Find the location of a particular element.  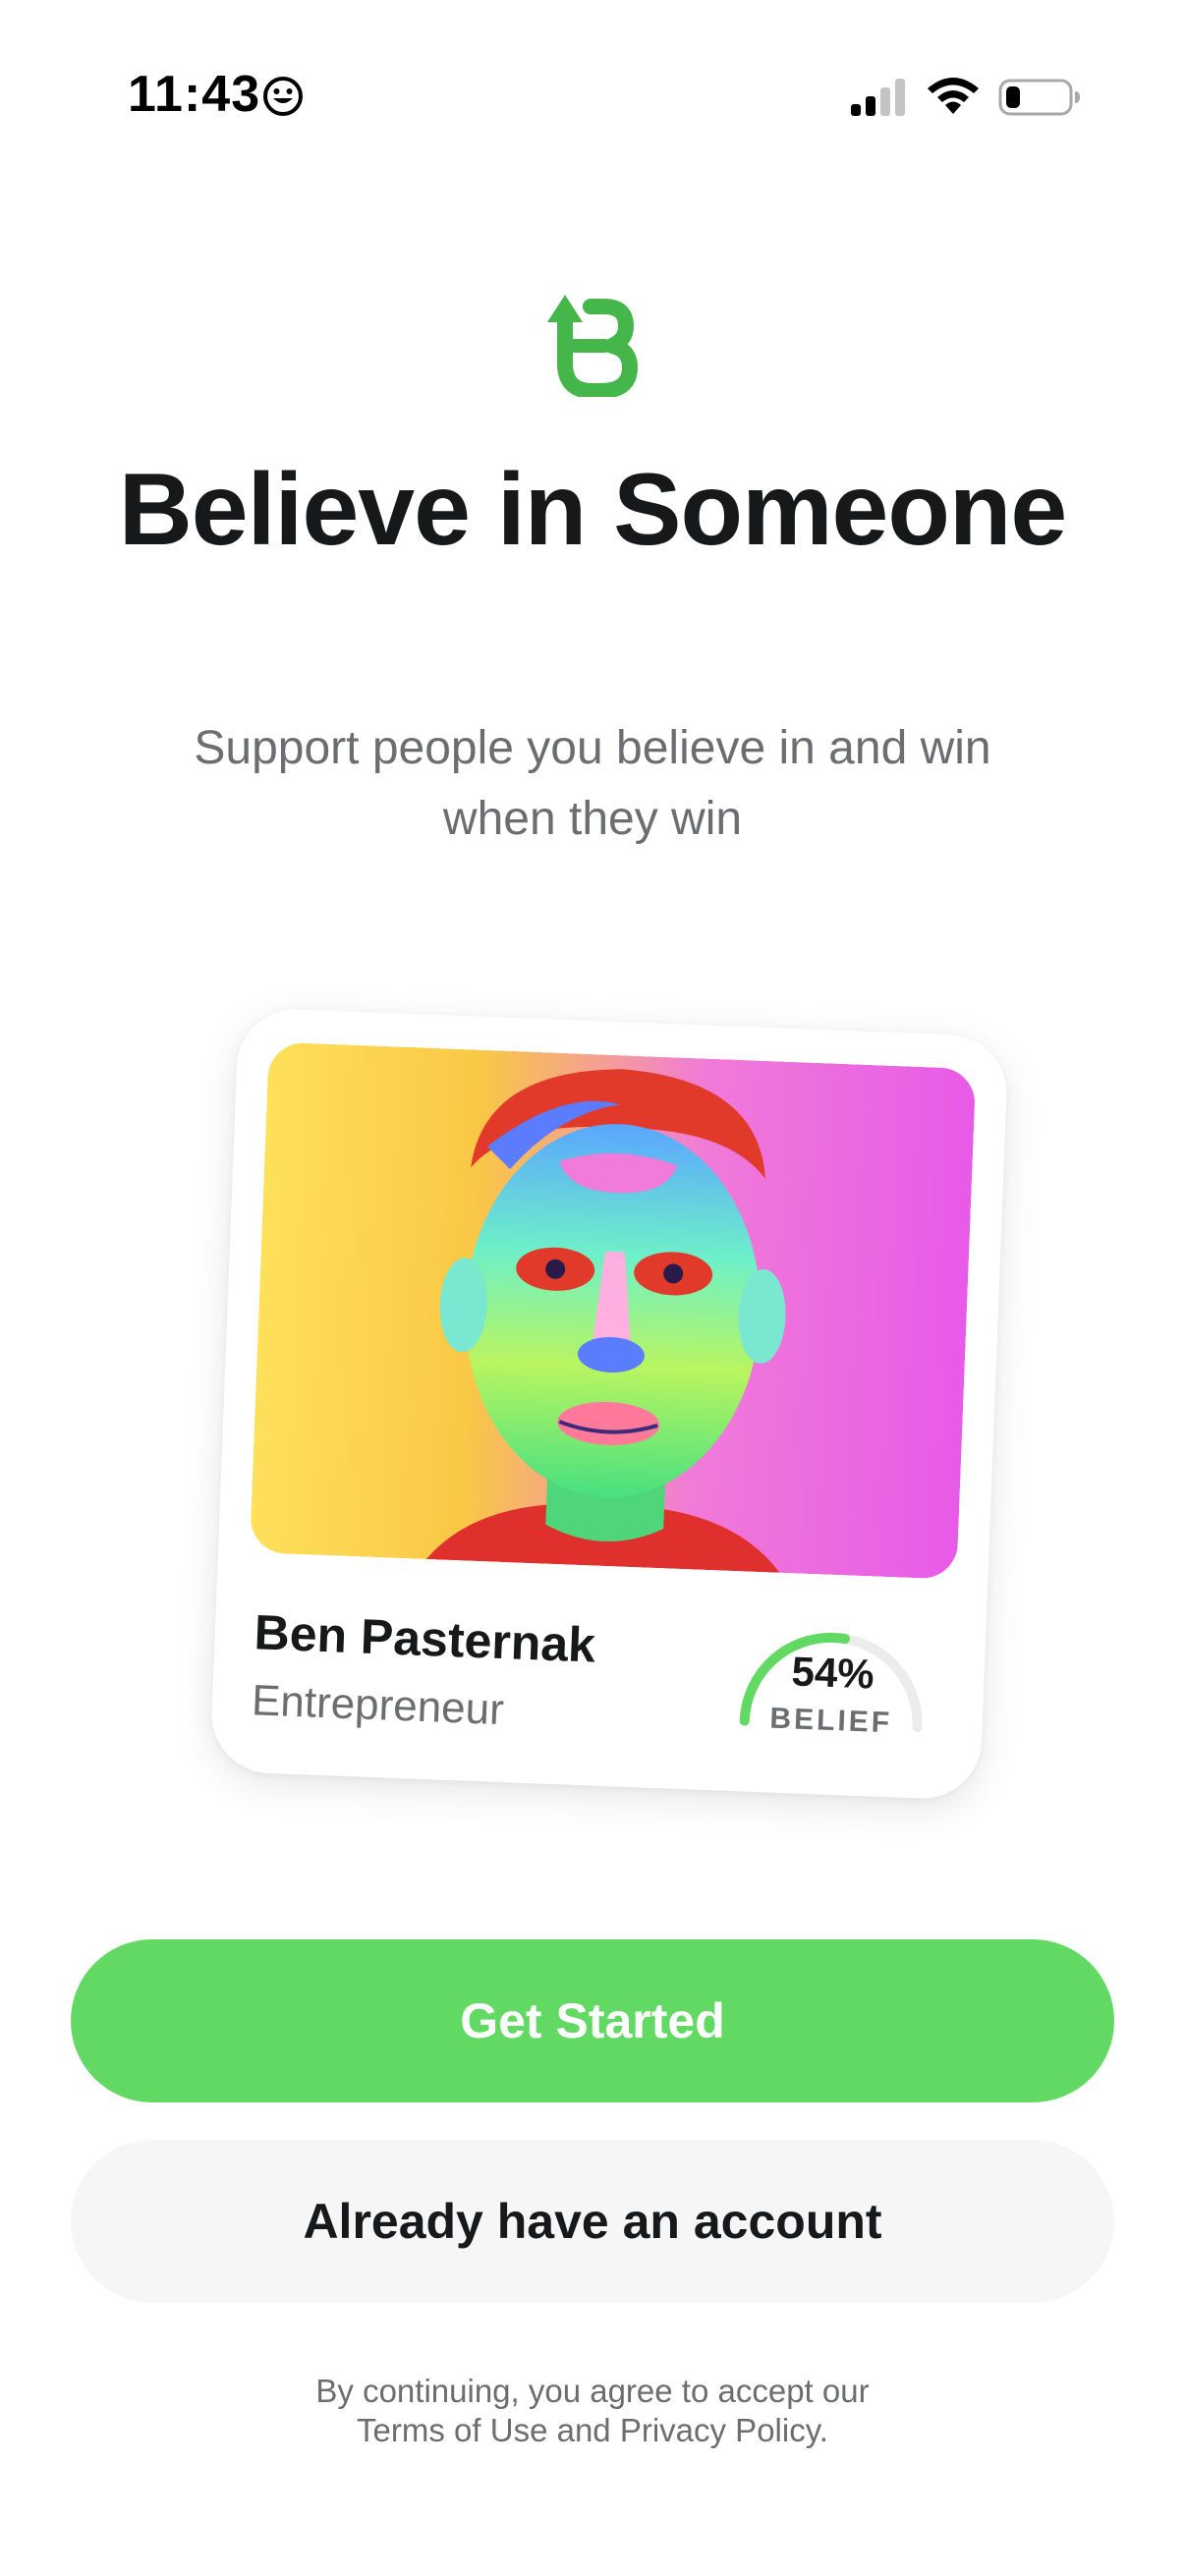

portrait-image is located at coordinates (613, 1310).